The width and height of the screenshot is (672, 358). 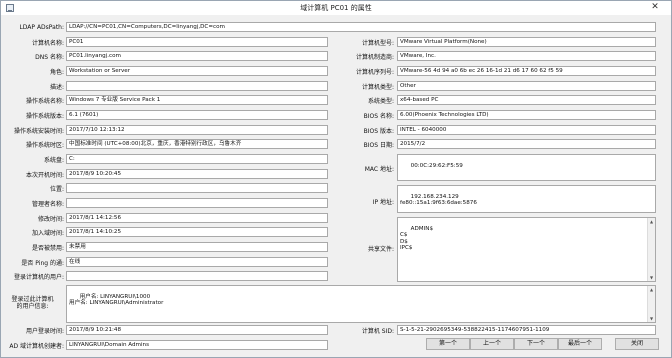 I want to click on ping-status-label: 是否 Ping 的通:, so click(x=42, y=263).